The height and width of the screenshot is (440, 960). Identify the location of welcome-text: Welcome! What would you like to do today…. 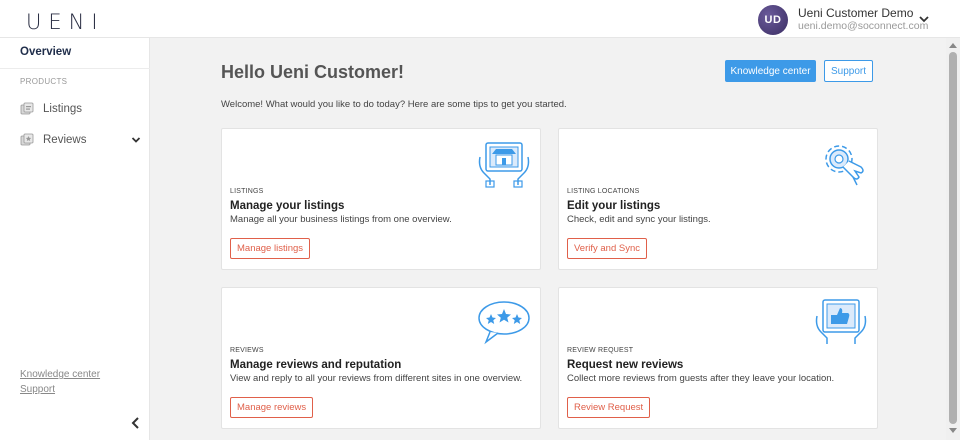
(394, 104).